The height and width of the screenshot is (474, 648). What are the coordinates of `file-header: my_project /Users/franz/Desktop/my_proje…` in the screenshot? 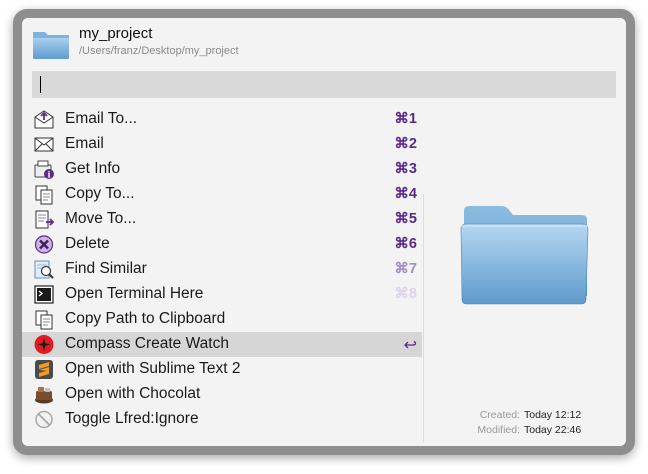 It's located at (324, 45).